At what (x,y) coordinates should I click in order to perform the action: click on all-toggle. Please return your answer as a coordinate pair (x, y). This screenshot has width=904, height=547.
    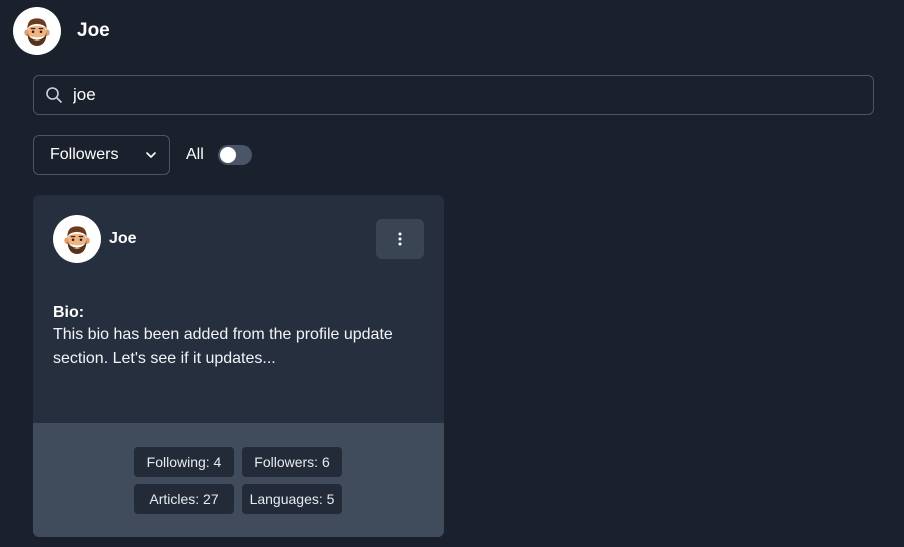
    Looking at the image, I should click on (234, 155).